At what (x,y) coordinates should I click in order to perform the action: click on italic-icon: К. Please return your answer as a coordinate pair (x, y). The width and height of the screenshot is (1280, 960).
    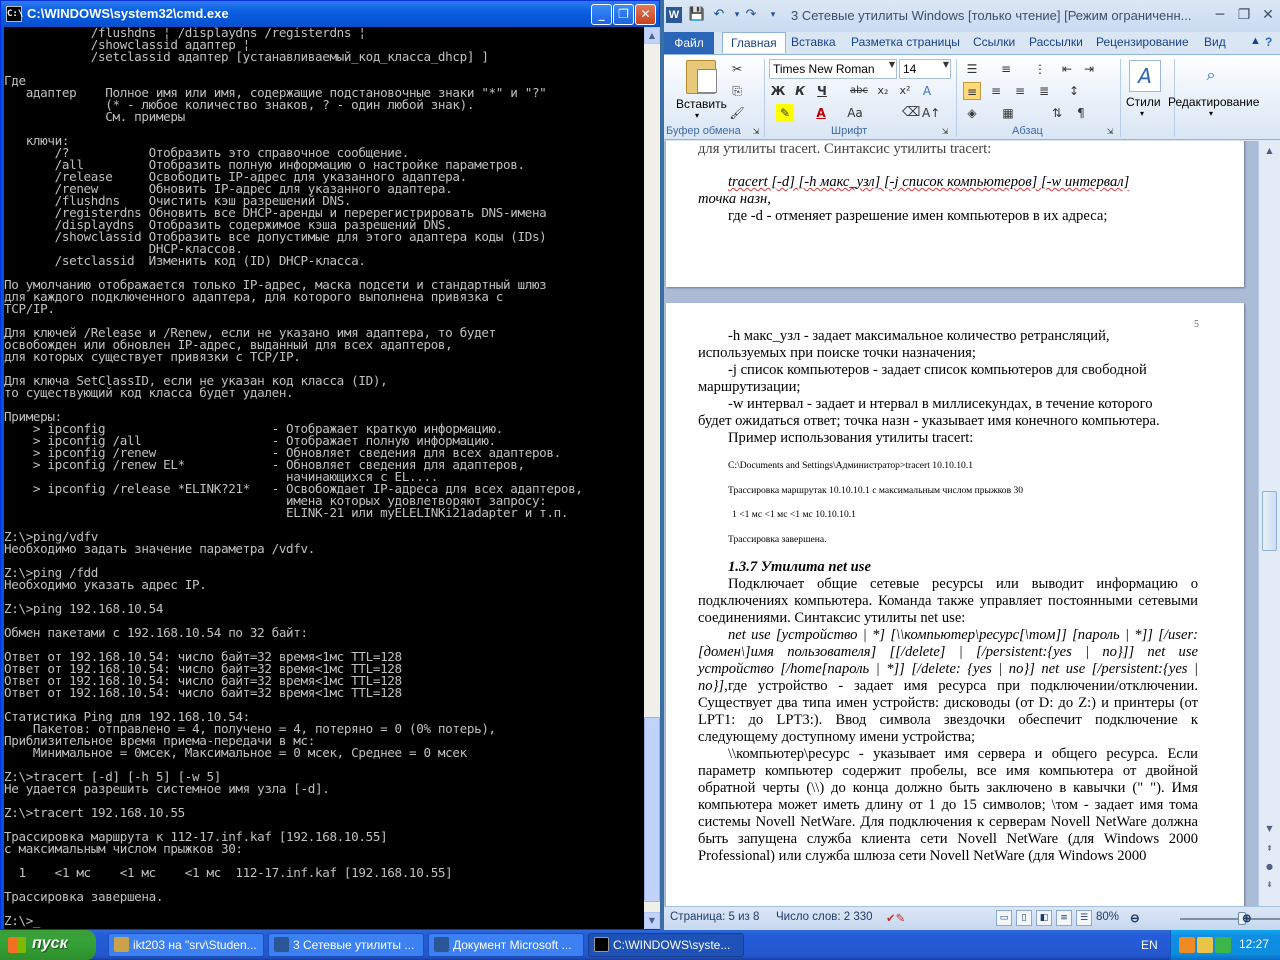
    Looking at the image, I should click on (800, 91).